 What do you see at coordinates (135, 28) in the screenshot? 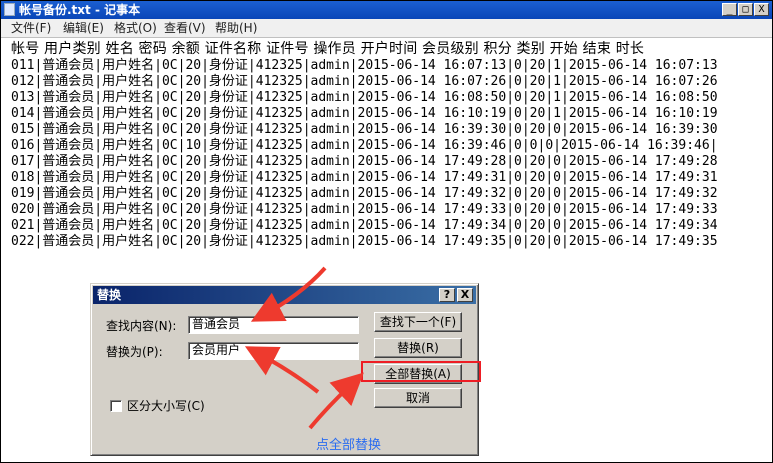
I see `menu-format: 格式(O)` at bounding box center [135, 28].